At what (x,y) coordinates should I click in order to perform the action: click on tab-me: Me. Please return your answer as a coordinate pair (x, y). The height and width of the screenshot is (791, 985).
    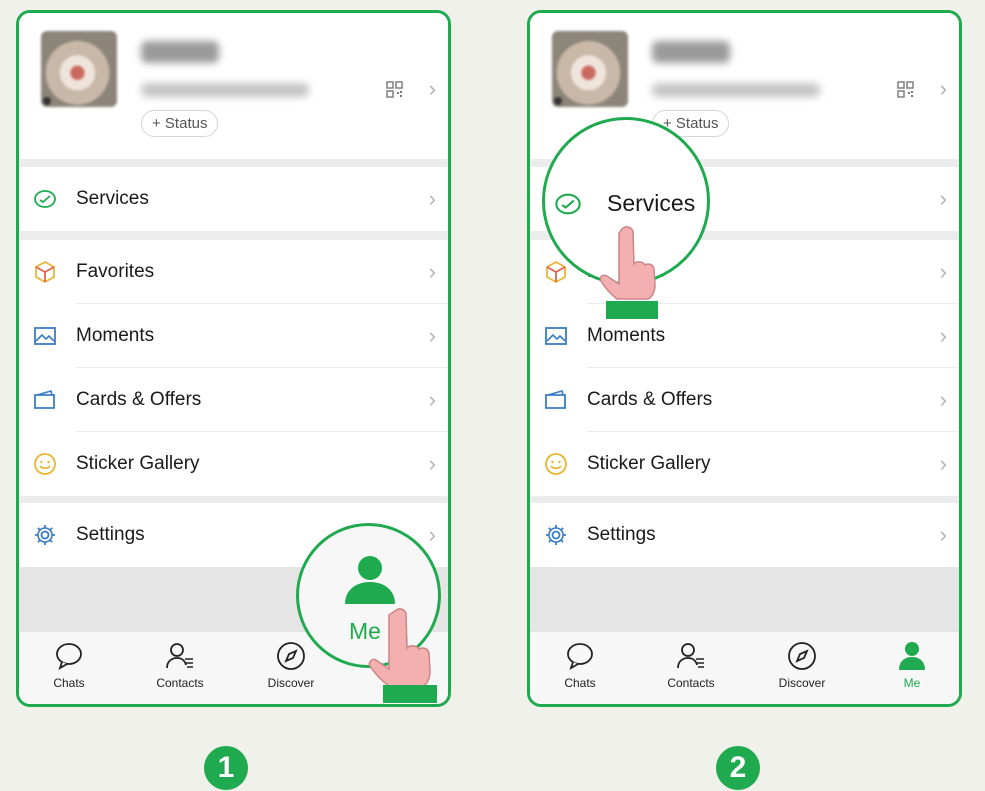
    Looking at the image, I should click on (912, 665).